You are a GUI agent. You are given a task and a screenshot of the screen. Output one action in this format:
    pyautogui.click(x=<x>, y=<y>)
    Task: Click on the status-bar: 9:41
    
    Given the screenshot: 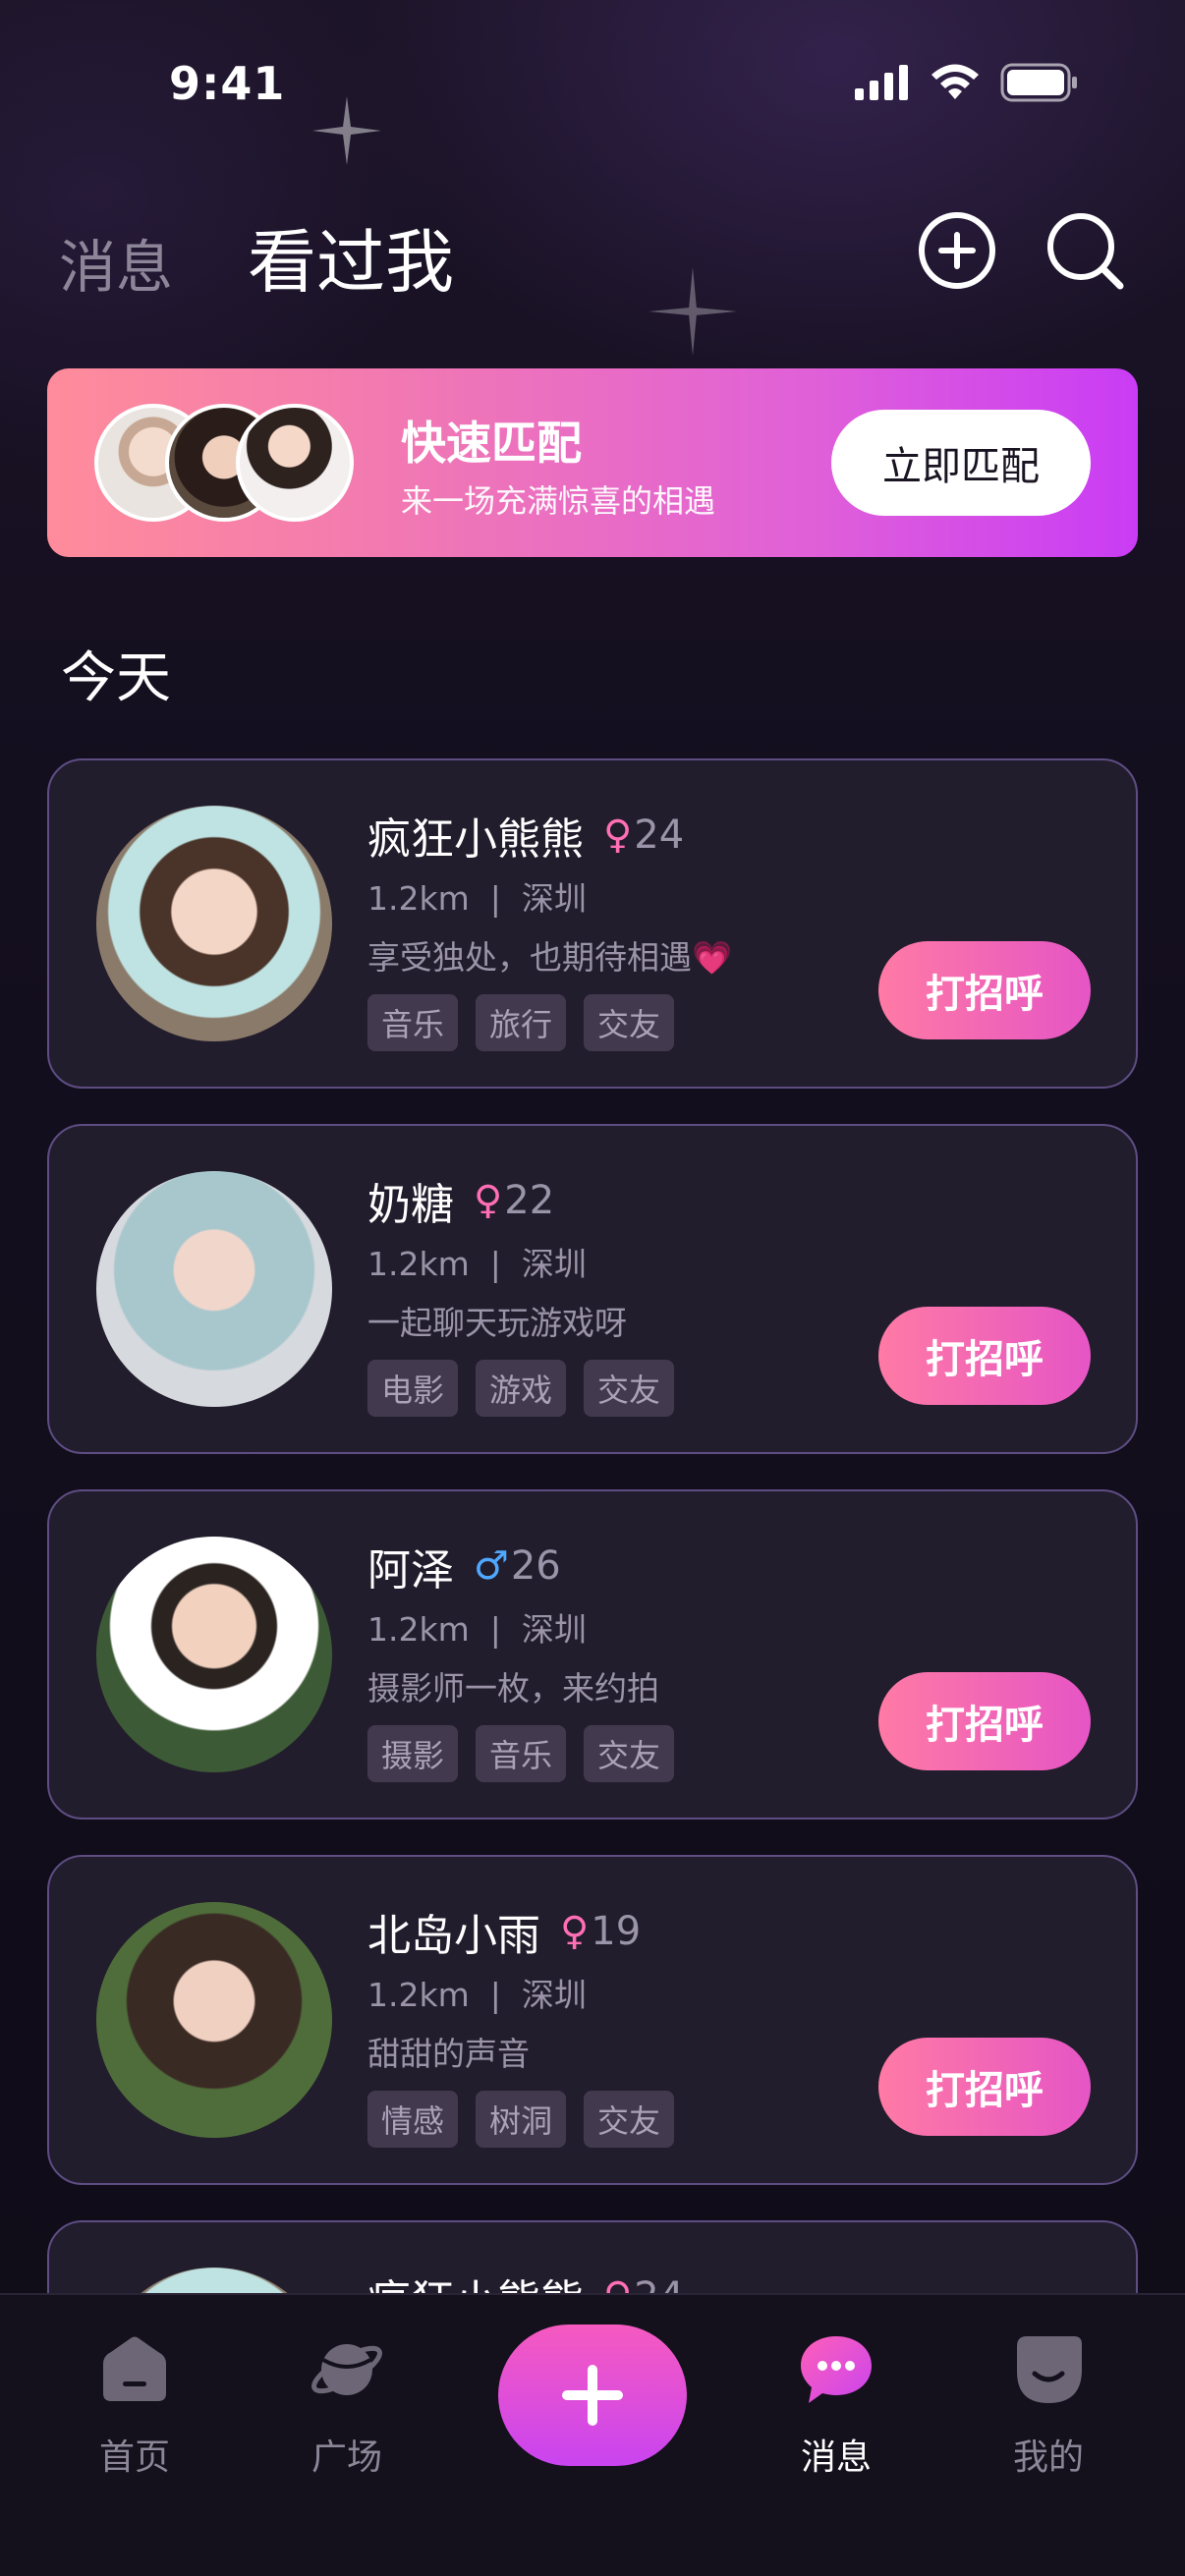 What is the action you would take?
    pyautogui.click(x=592, y=83)
    